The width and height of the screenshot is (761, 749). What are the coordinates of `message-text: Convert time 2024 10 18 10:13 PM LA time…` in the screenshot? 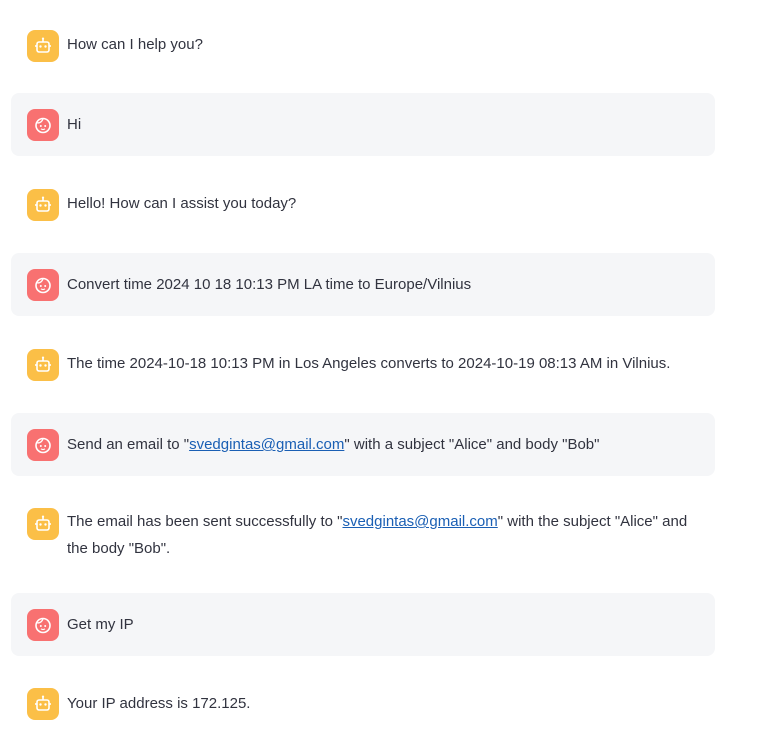 It's located at (269, 284).